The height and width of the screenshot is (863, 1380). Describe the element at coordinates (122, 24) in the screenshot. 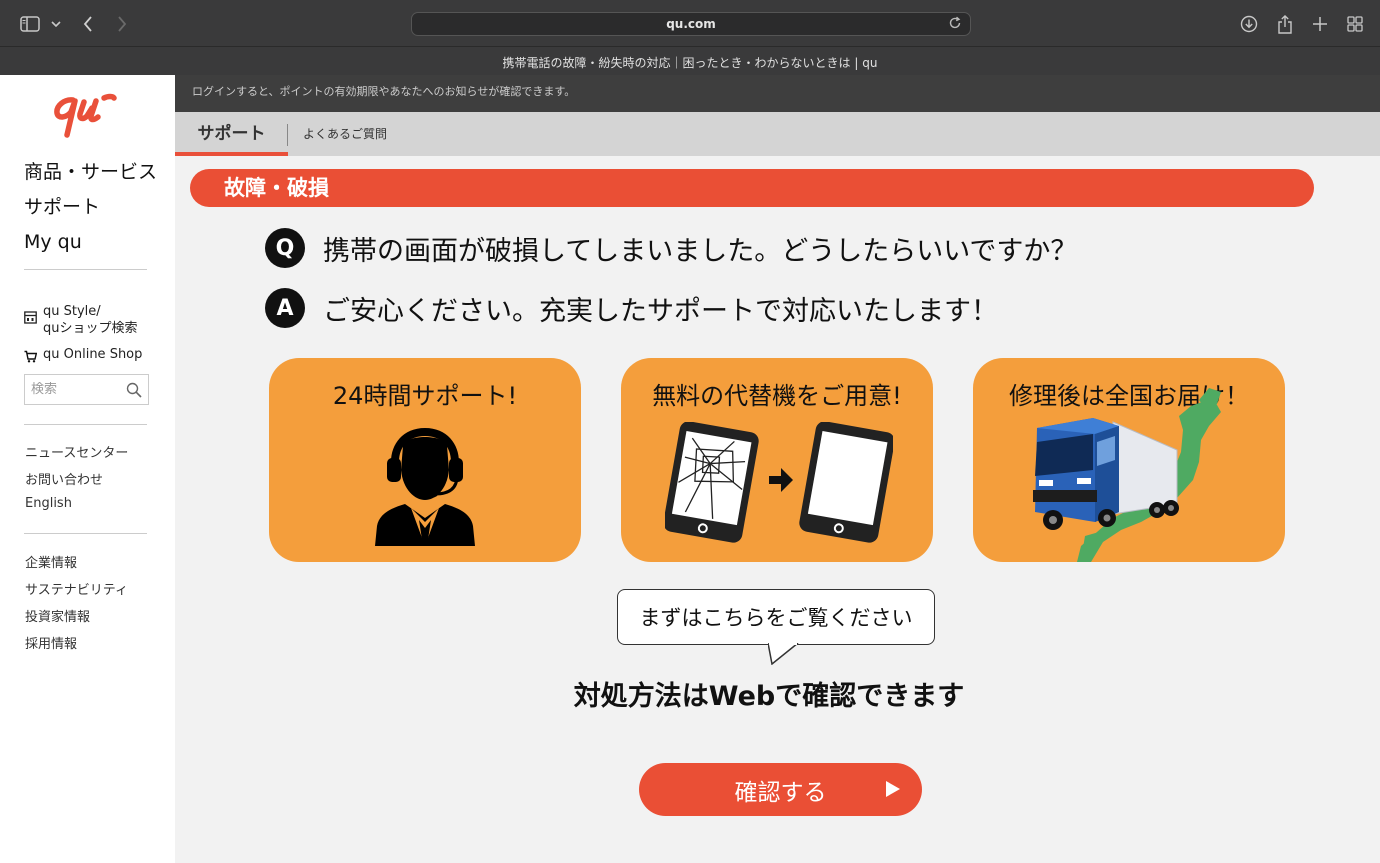

I see `forward-icon` at that location.